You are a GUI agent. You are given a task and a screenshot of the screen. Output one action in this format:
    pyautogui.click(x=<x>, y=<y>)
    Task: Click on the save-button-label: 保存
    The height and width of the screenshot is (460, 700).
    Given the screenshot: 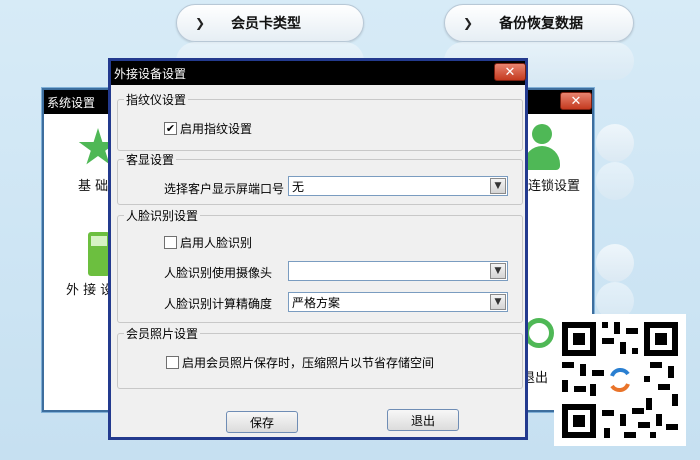 What is the action you would take?
    pyautogui.click(x=261, y=422)
    